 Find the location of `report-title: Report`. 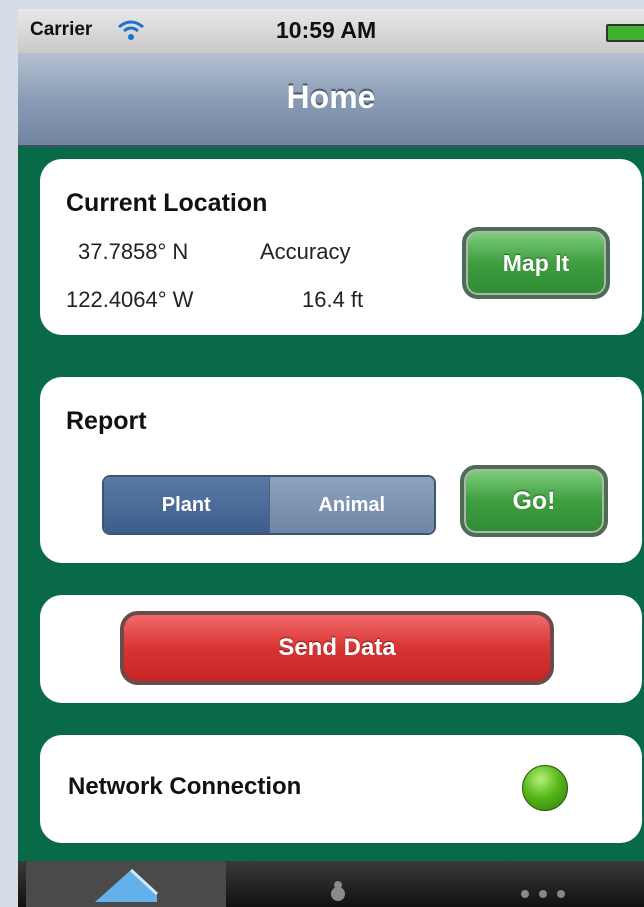

report-title: Report is located at coordinates (106, 421).